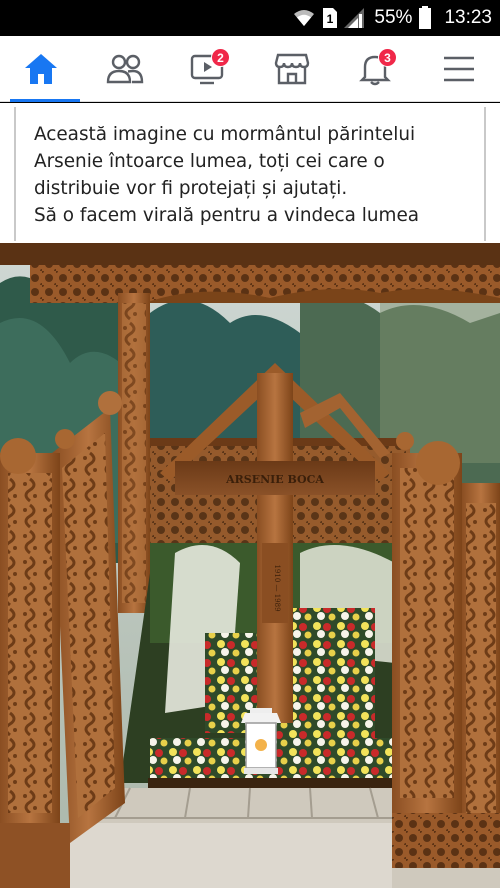 This screenshot has width=500, height=888. Describe the element at coordinates (250, 69) in the screenshot. I see `facebook-nav-bar: 2 3` at that location.